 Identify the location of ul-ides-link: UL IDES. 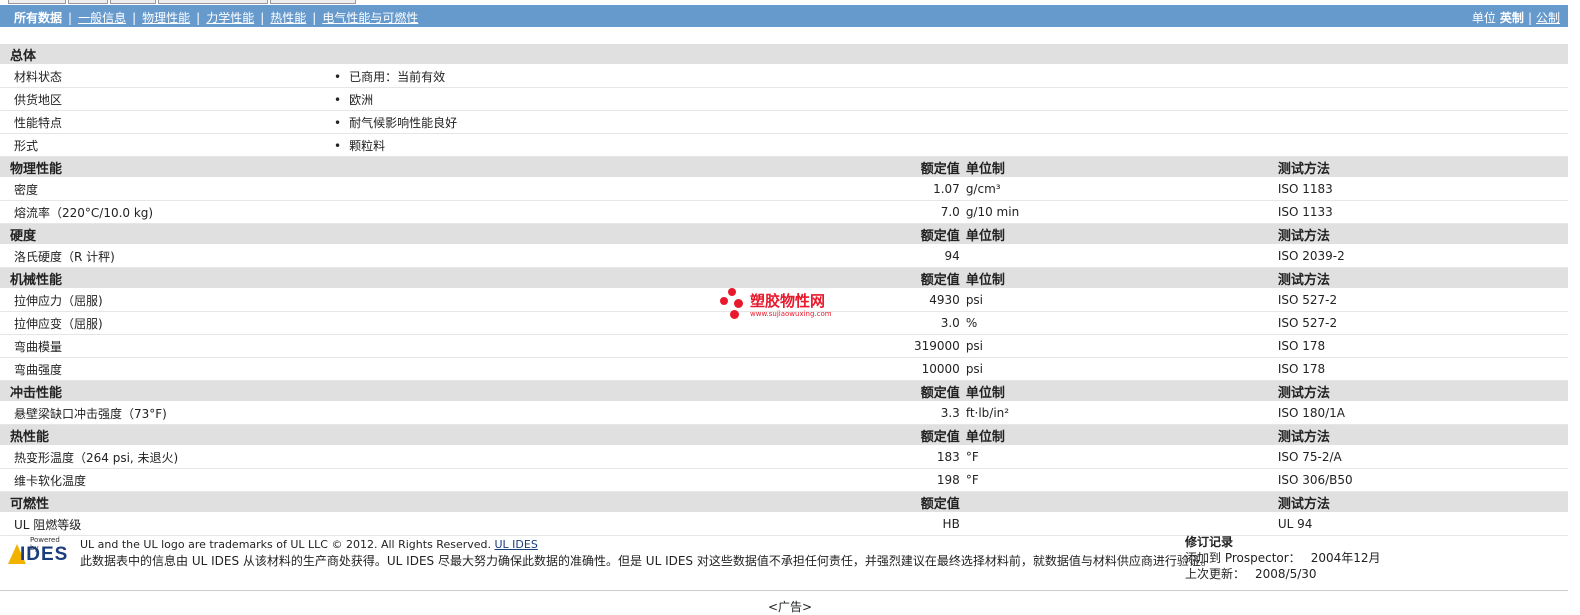
(516, 544).